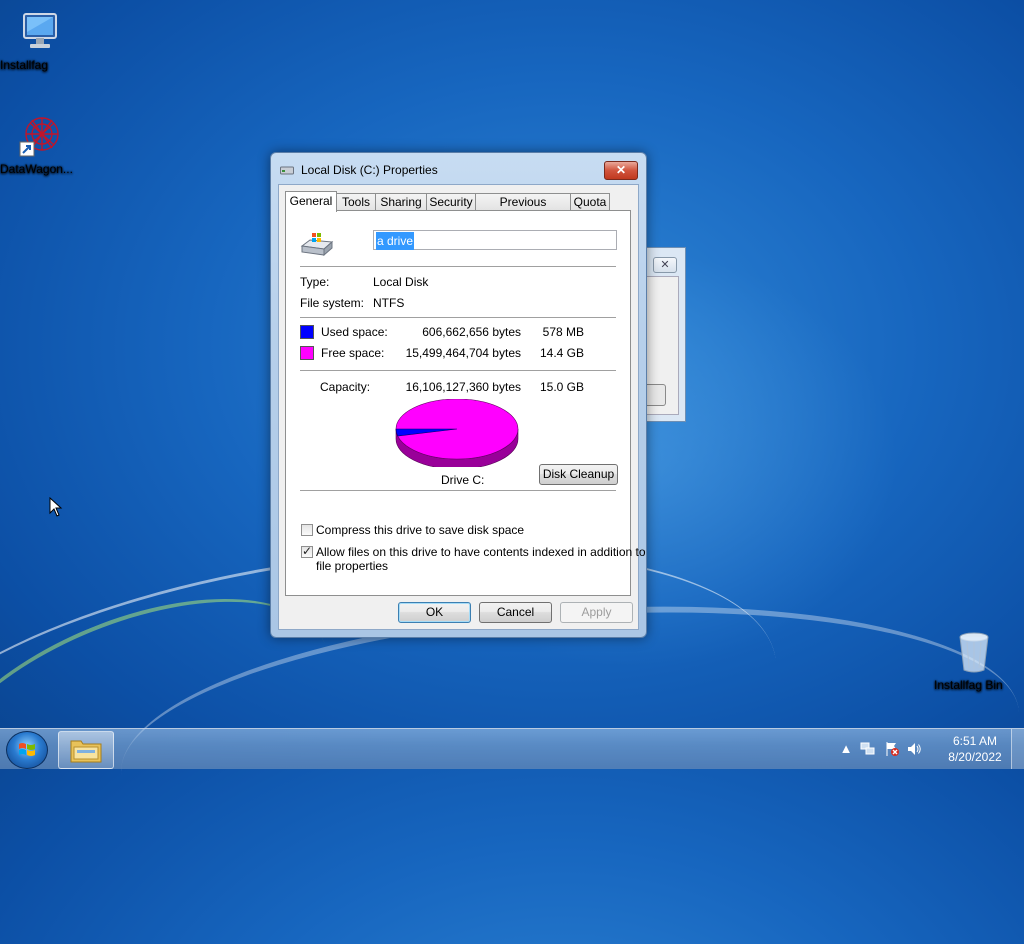 The height and width of the screenshot is (944, 1024). What do you see at coordinates (975, 749) in the screenshot?
I see `clock: 6:51 AM 8/20/2022` at bounding box center [975, 749].